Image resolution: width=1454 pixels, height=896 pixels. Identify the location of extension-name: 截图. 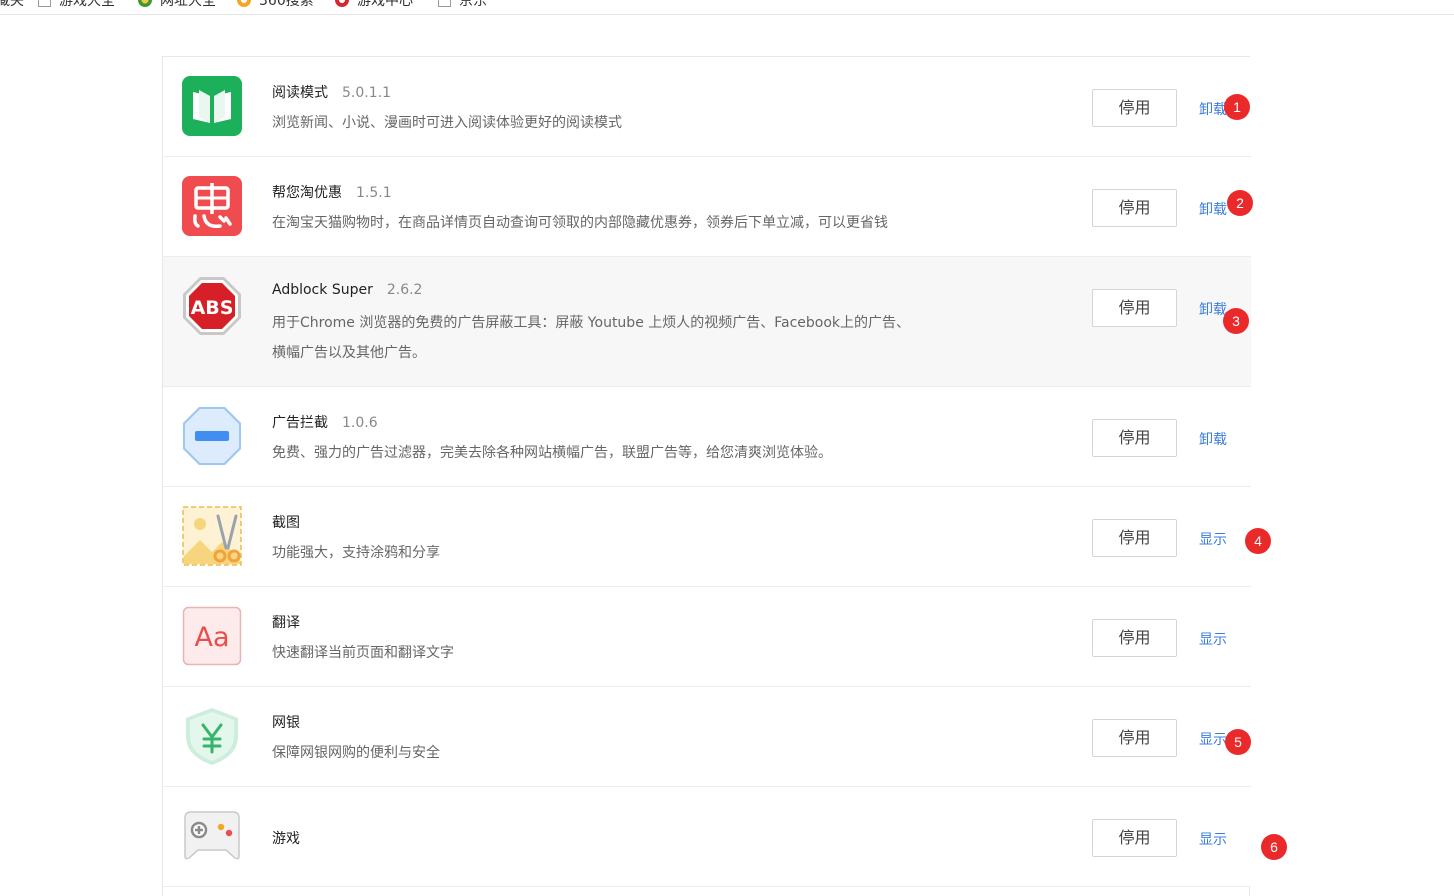
(286, 522).